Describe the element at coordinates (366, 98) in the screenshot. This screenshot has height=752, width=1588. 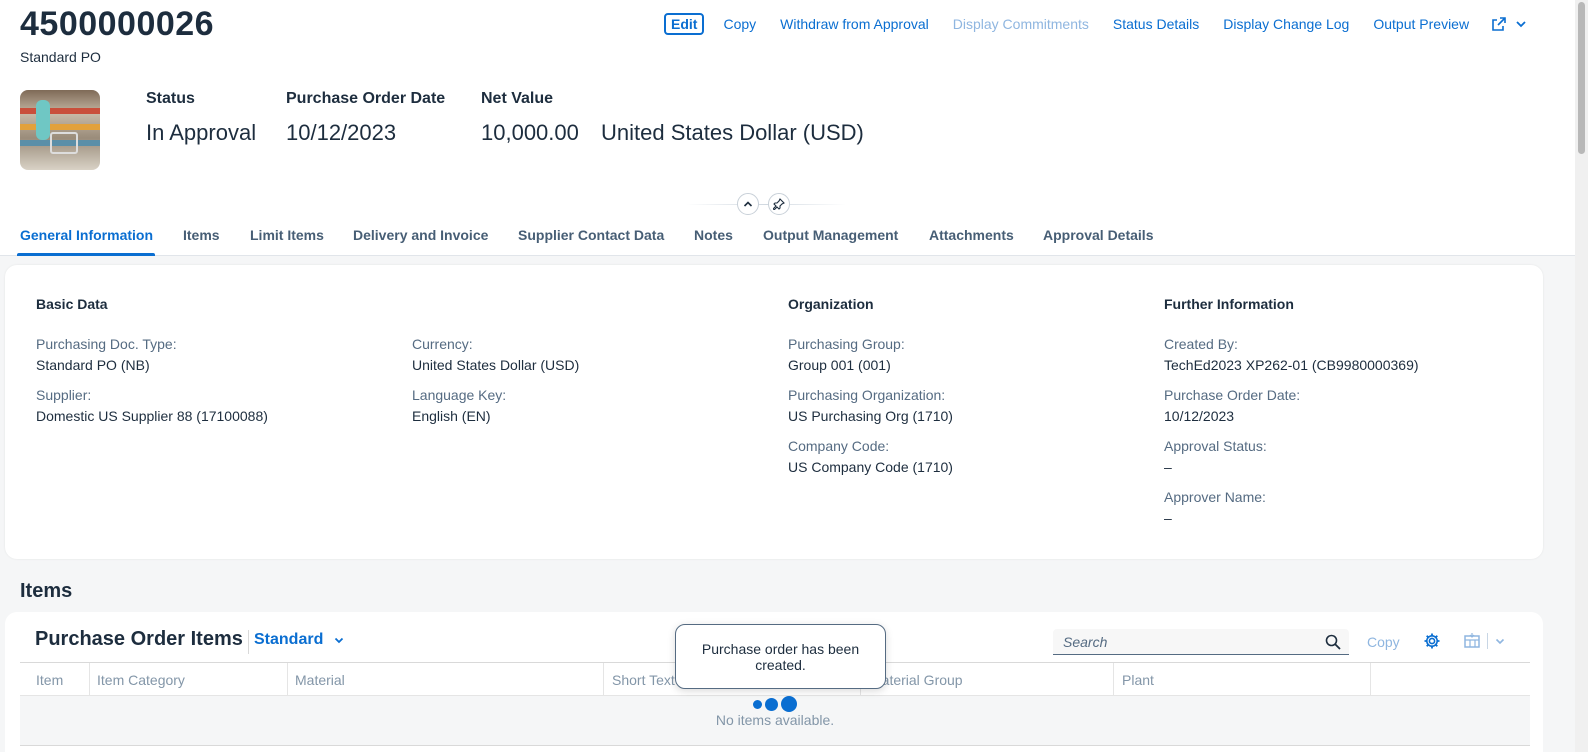
I see `po-date-label: Purchase Order Date` at that location.